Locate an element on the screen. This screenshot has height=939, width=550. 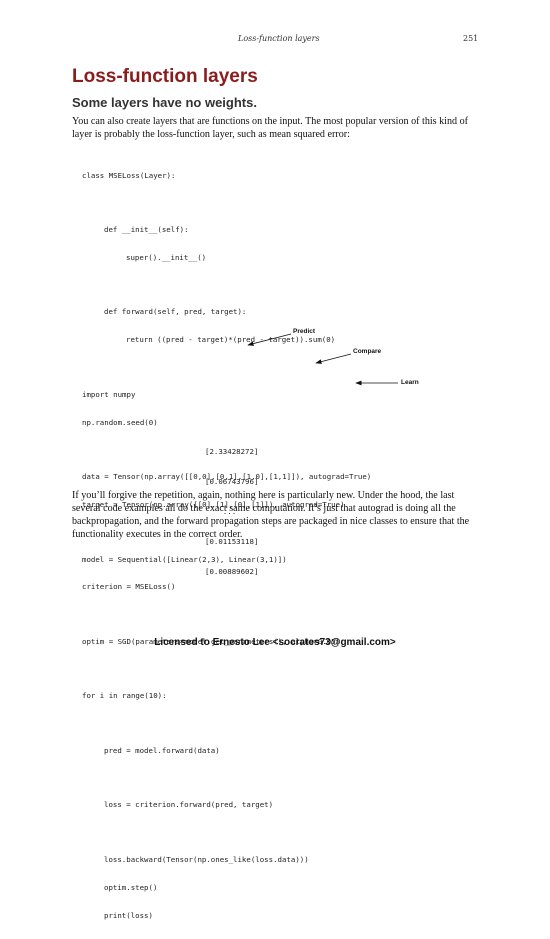
code-line: optim.step() is located at coordinates (131, 887).